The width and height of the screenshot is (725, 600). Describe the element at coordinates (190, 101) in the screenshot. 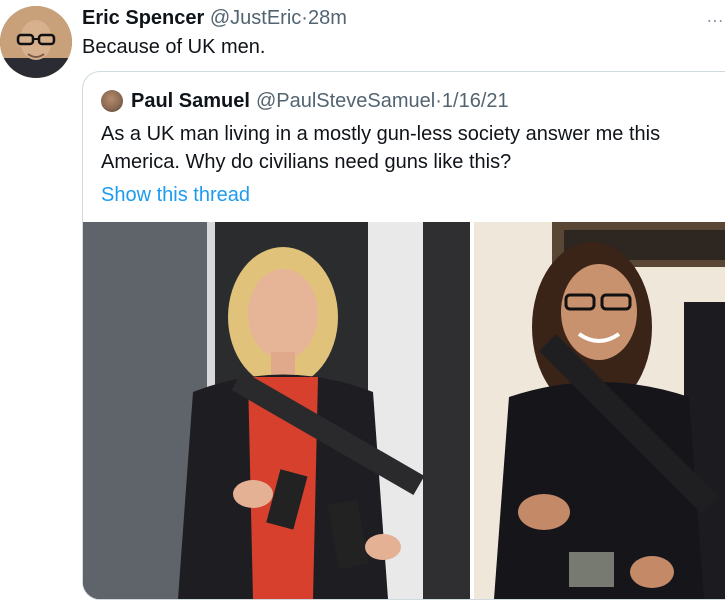

I see `quoted-author-name: Paul Samuel` at that location.